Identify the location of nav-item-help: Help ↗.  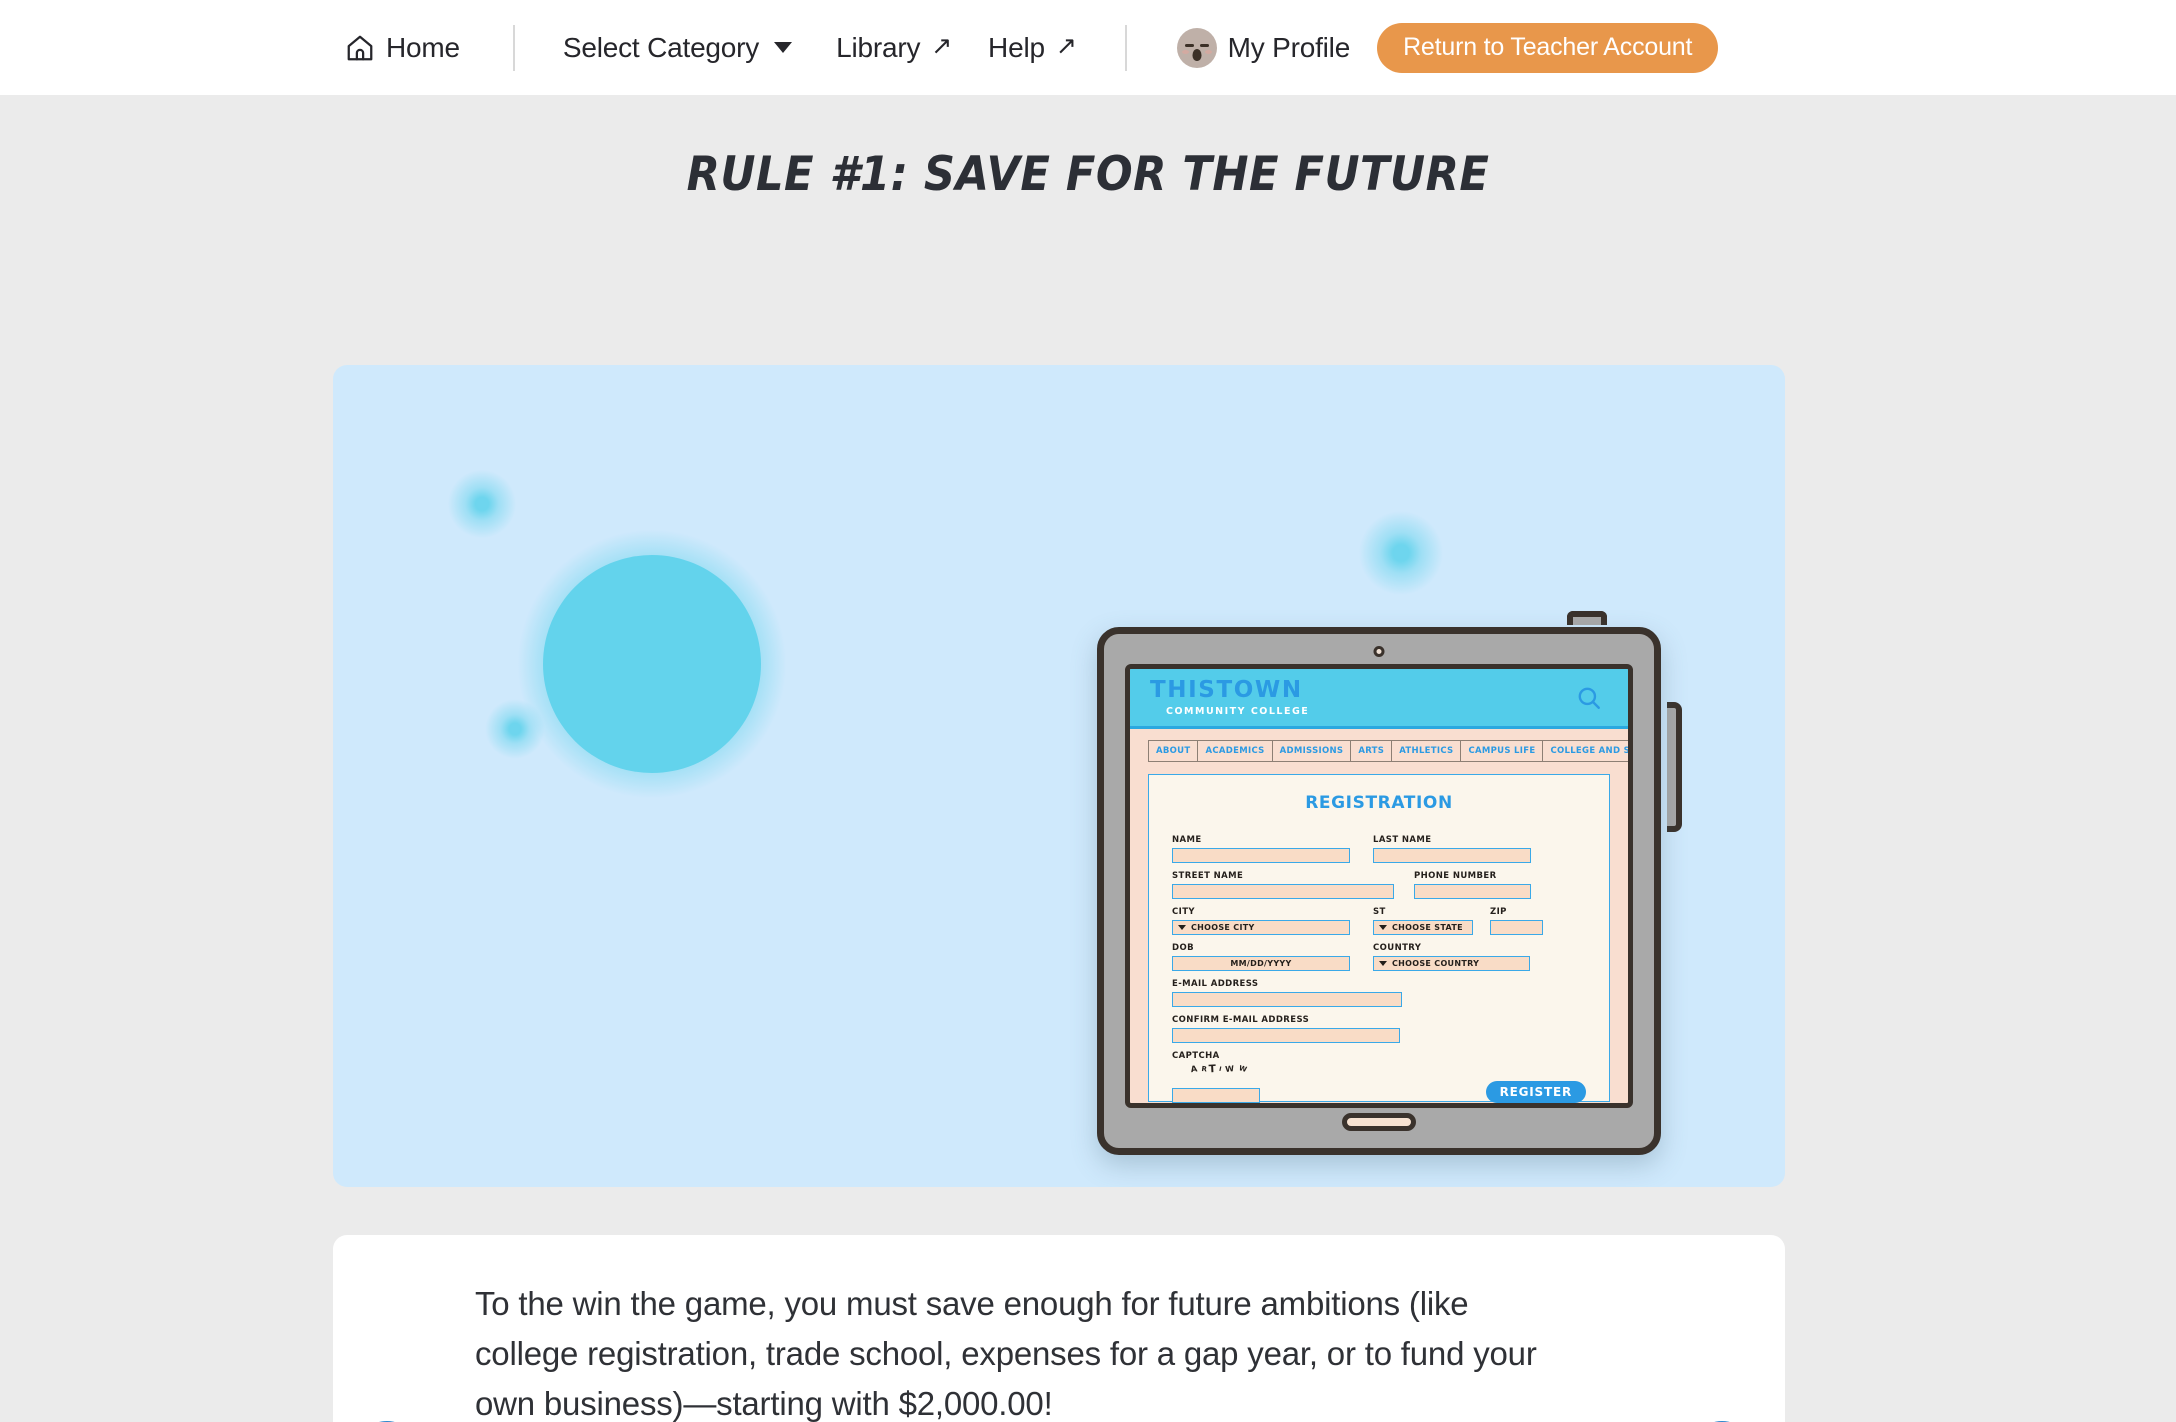
(1032, 48).